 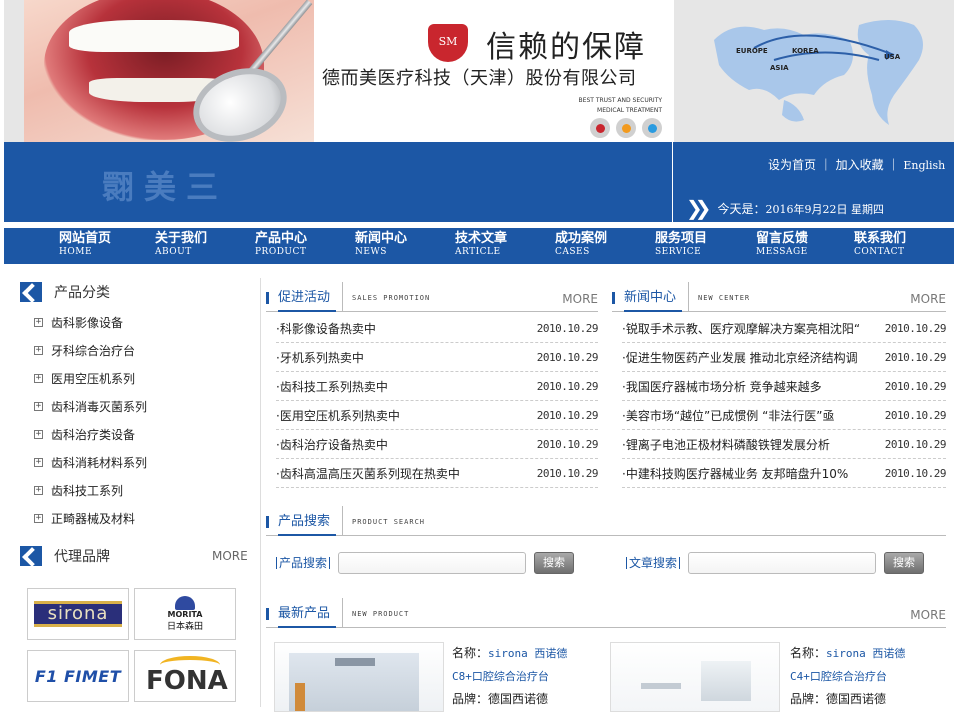 What do you see at coordinates (432, 563) in the screenshot?
I see `product-search-input` at bounding box center [432, 563].